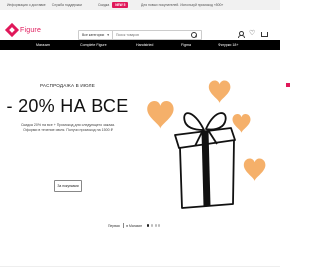  I want to click on cart-icon, so click(264, 34).